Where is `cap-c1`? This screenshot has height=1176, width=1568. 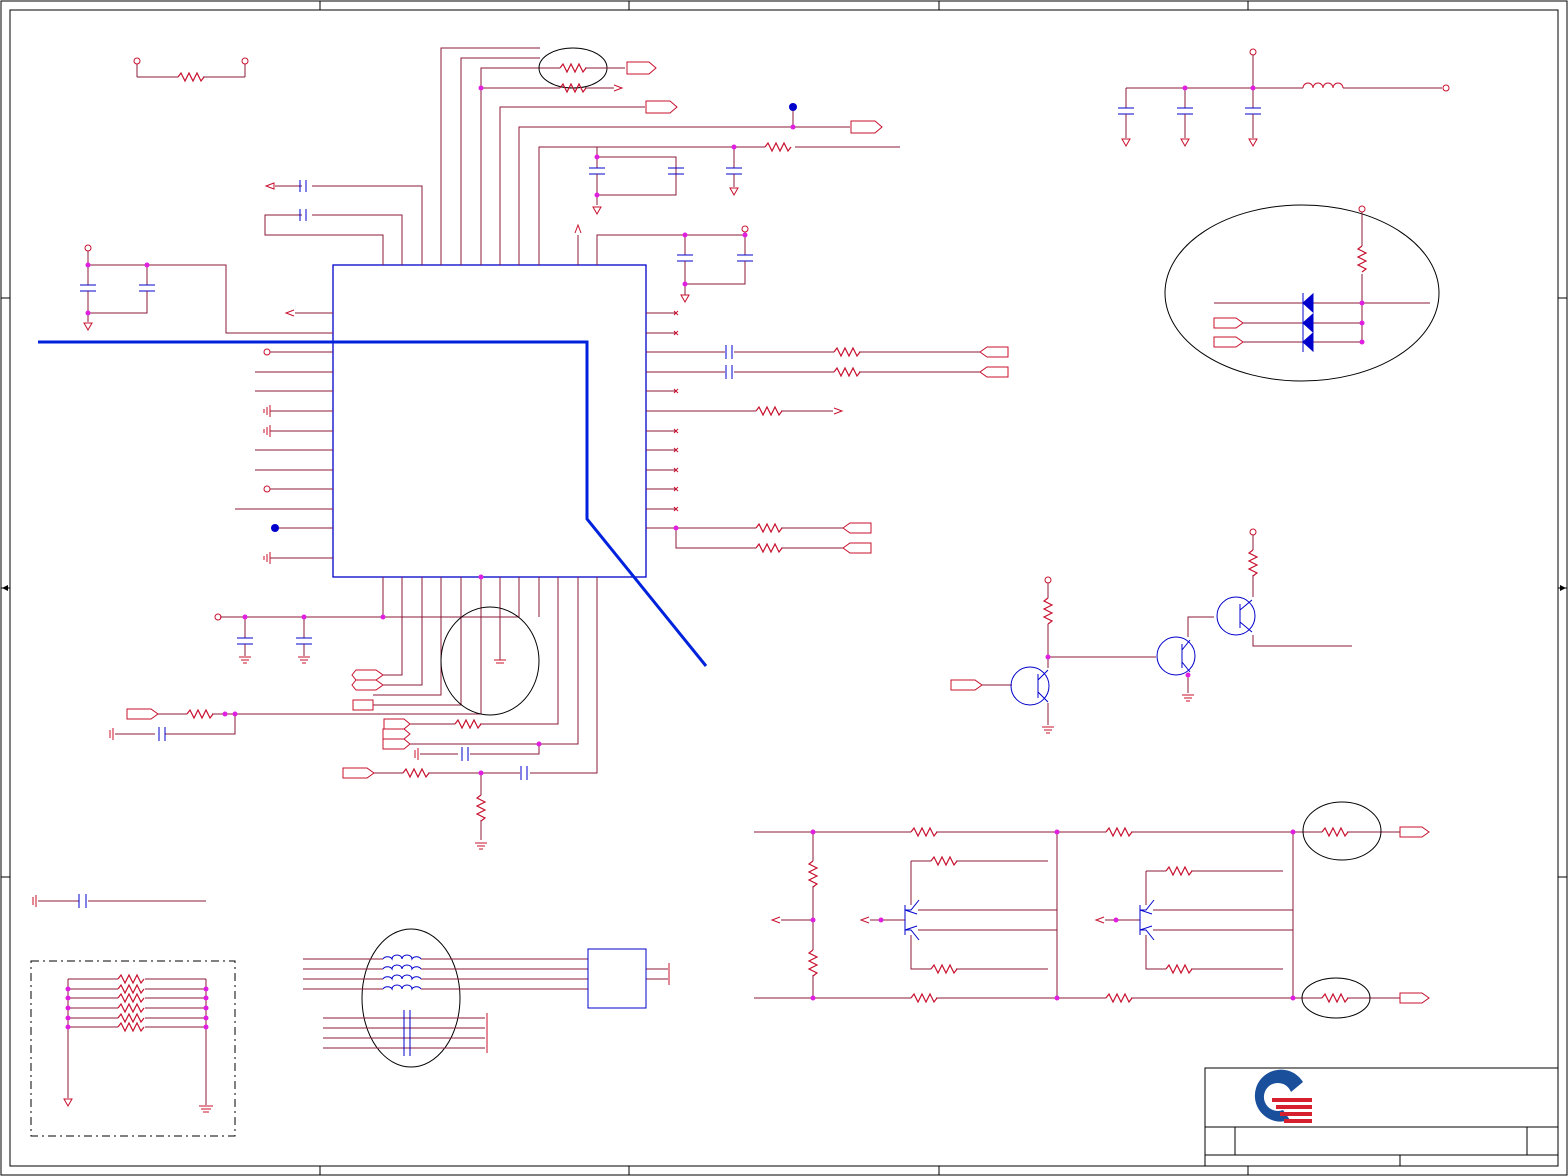
cap-c1 is located at coordinates (636, 181).